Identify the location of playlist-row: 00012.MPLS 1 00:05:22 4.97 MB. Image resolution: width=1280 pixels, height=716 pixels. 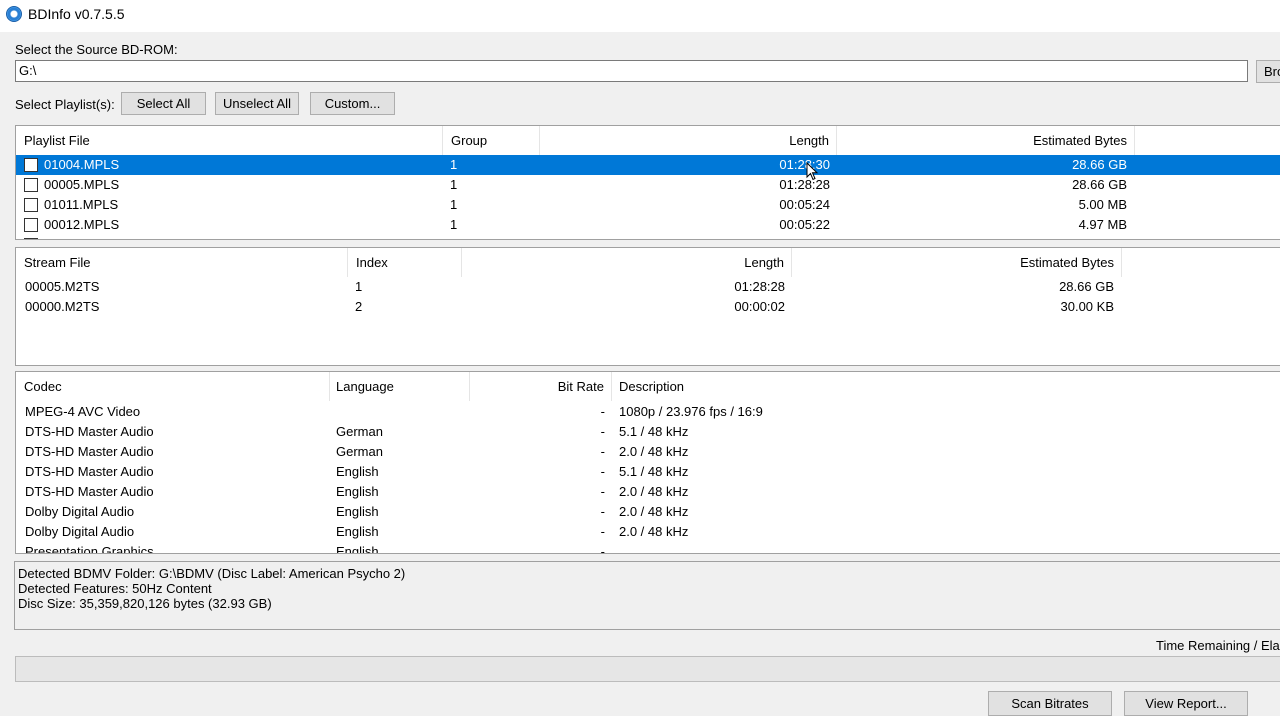
(648, 225).